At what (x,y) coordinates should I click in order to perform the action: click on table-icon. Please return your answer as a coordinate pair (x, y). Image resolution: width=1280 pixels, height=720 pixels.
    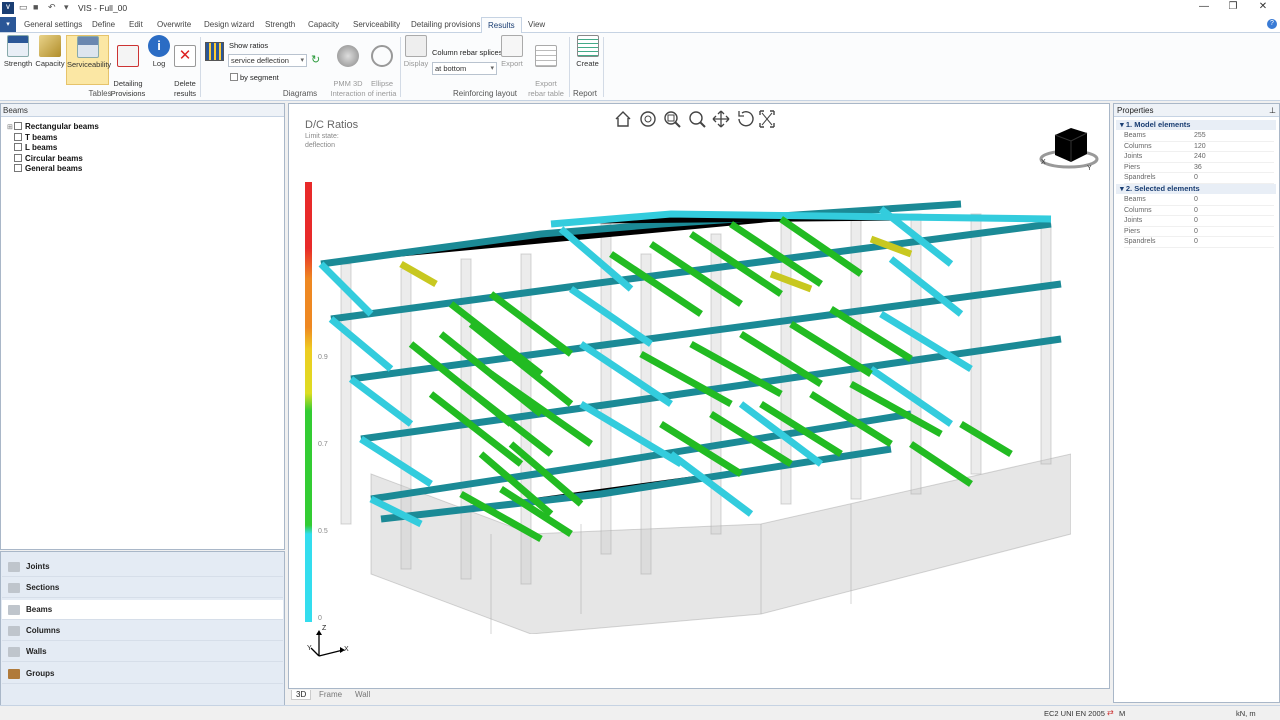
    Looking at the image, I should click on (546, 56).